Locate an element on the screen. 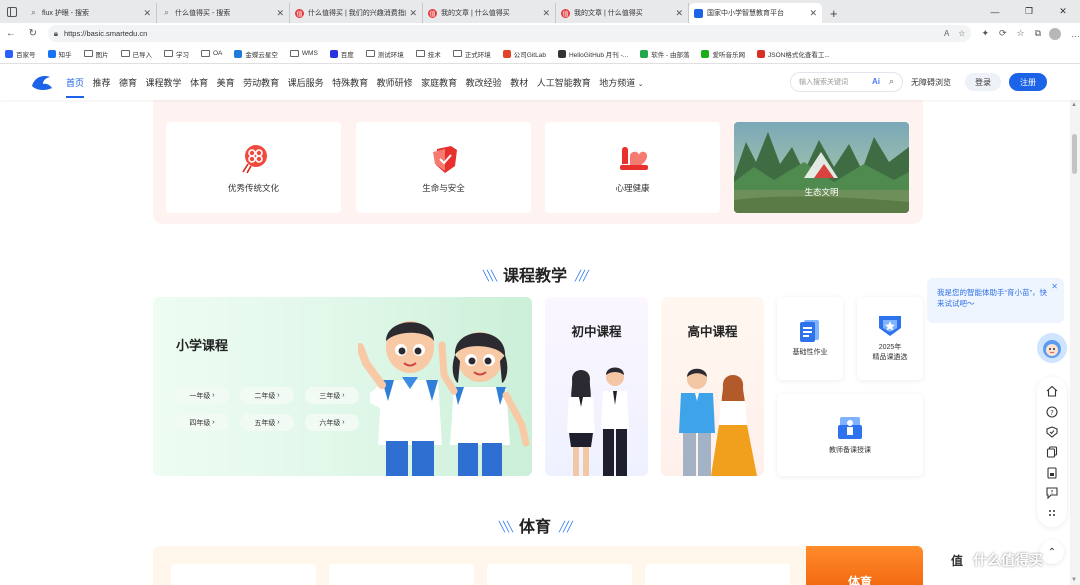 The height and width of the screenshot is (585, 1080). mini-program-icon is located at coordinates (1052, 513).